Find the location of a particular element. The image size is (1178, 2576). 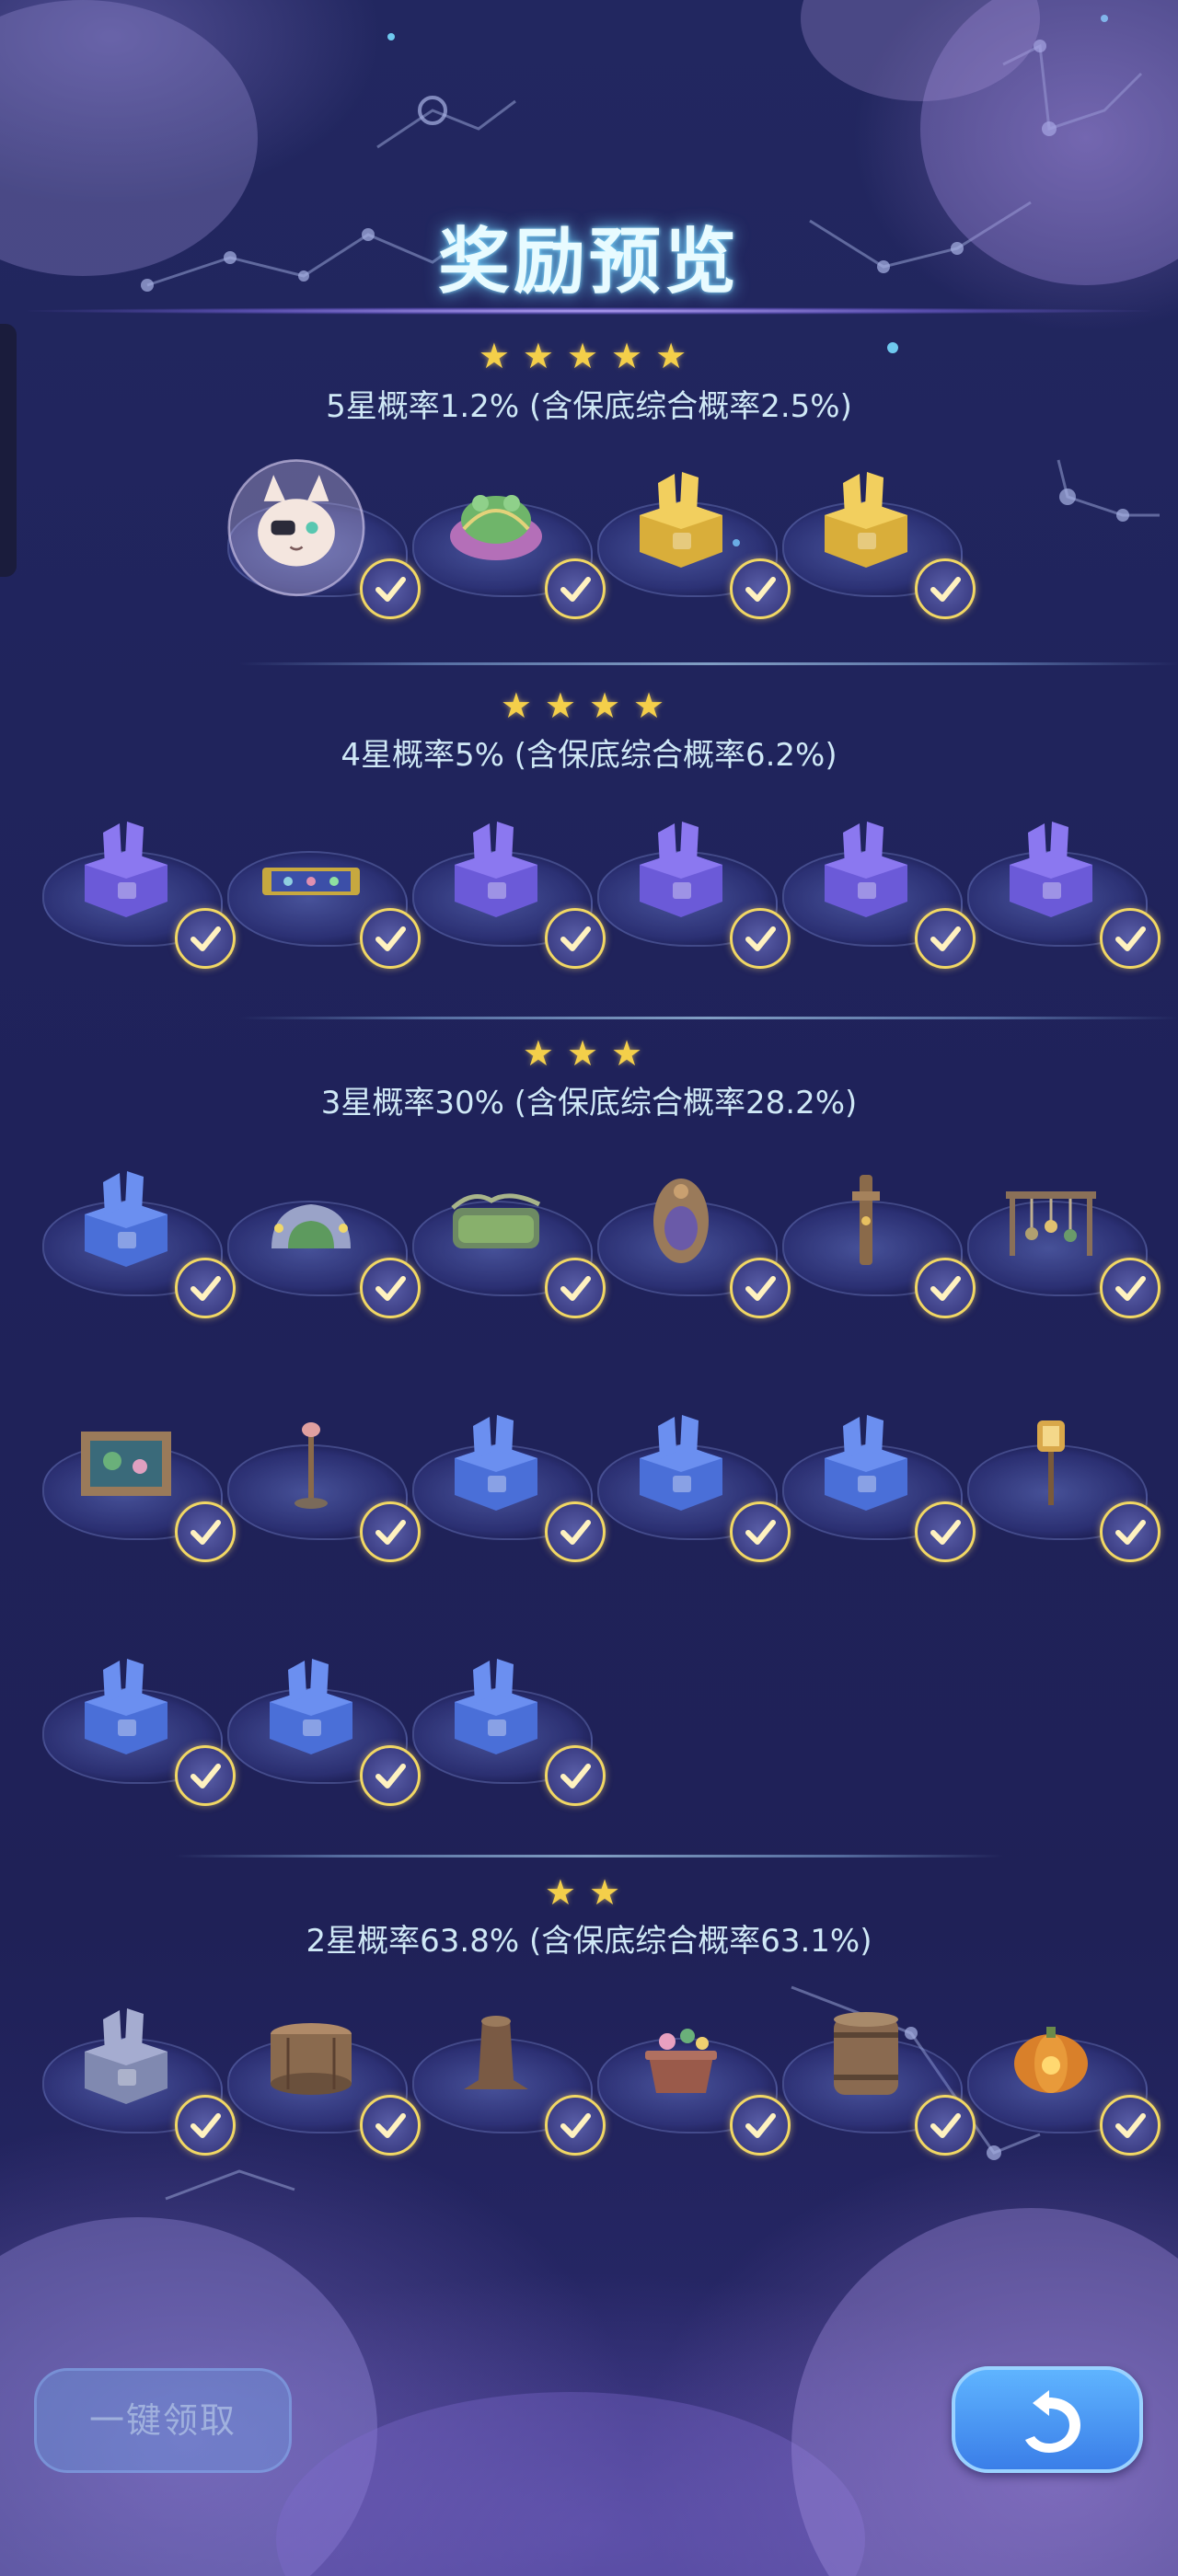

gray-box-icon is located at coordinates (126, 2056).